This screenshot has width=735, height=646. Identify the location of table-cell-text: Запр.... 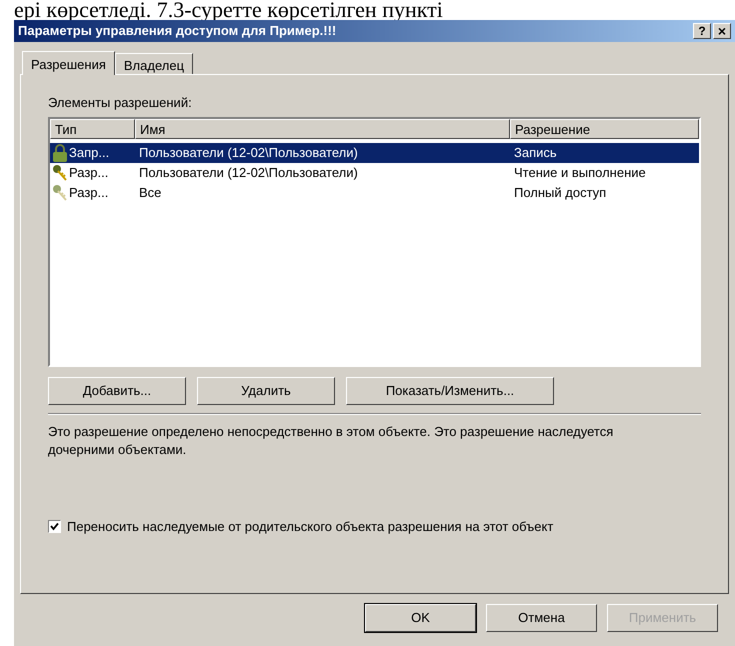
(89, 153).